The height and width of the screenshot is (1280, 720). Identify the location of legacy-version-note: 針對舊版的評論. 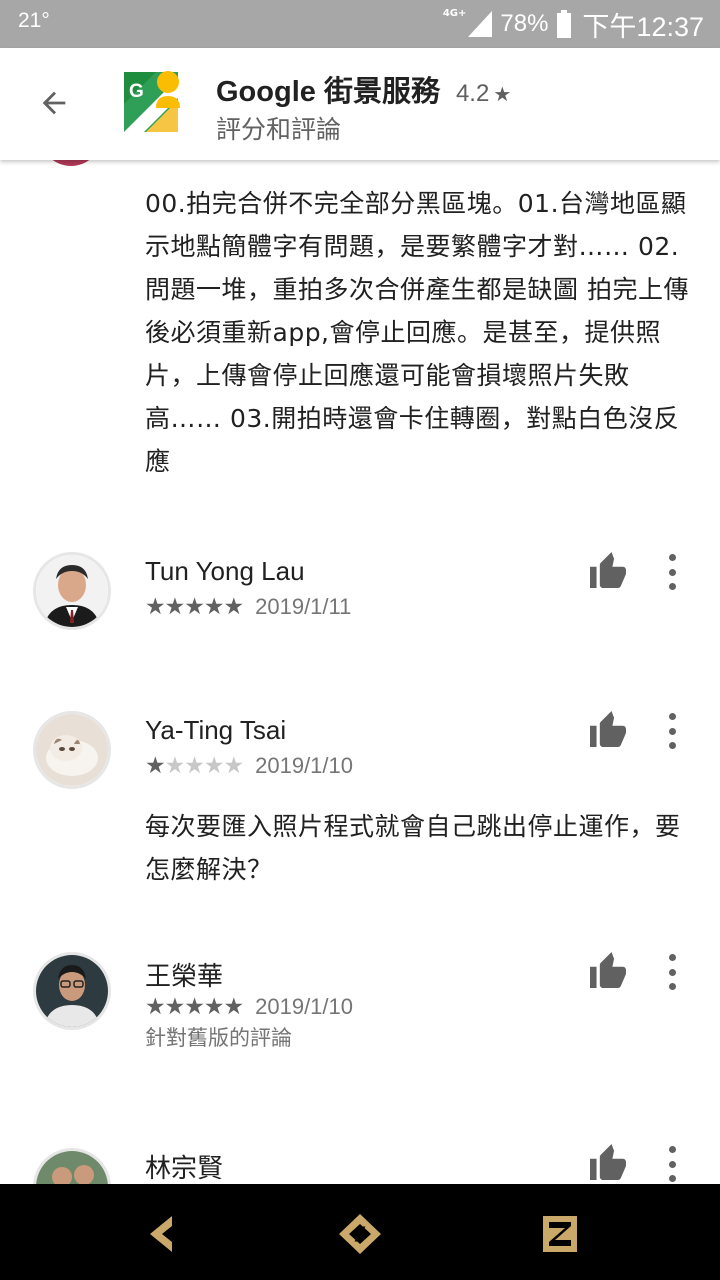
(218, 1038).